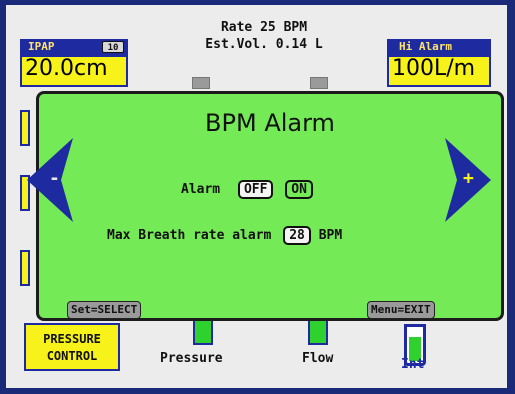 The height and width of the screenshot is (394, 515). Describe the element at coordinates (104, 310) in the screenshot. I see `set-select-button: Set=SELECT` at that location.